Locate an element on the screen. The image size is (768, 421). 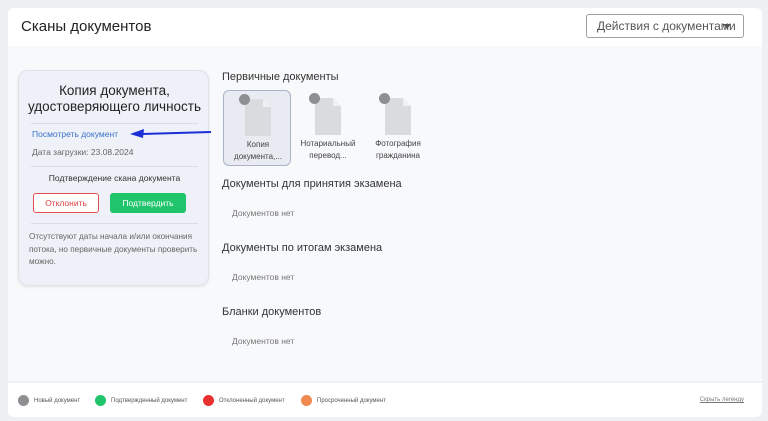
legend-label: Новый документ is located at coordinates (57, 400).